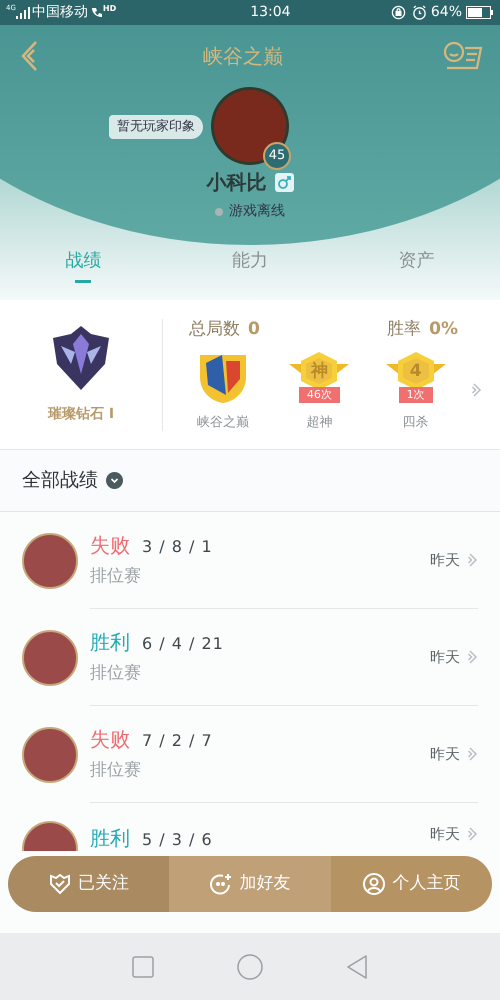 The height and width of the screenshot is (1000, 500). Describe the element at coordinates (463, 56) in the screenshot. I see `chat-card-button` at that location.